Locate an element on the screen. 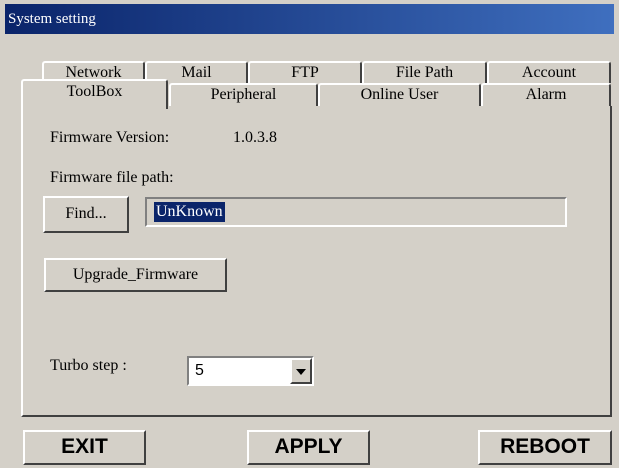 The height and width of the screenshot is (468, 619). firmware-path-value: UnKnown is located at coordinates (189, 212).